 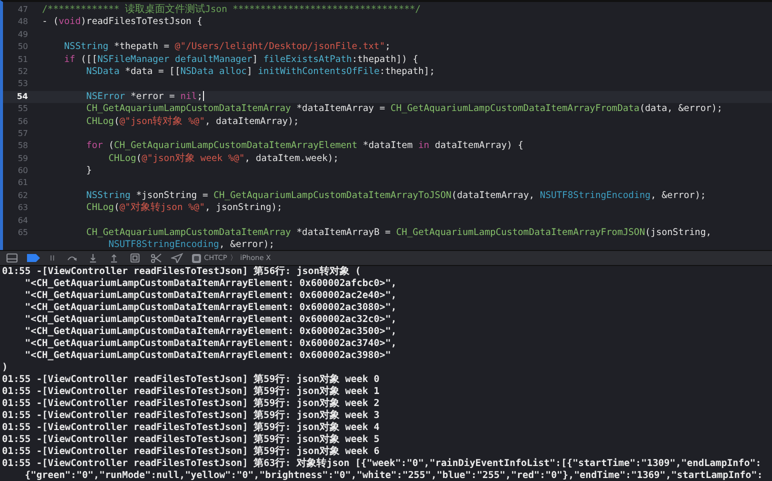 I want to click on console-line: 01:55 -[ViewController readFilesToTestJson] 第59行: json对象 week 3, so click(x=191, y=416).